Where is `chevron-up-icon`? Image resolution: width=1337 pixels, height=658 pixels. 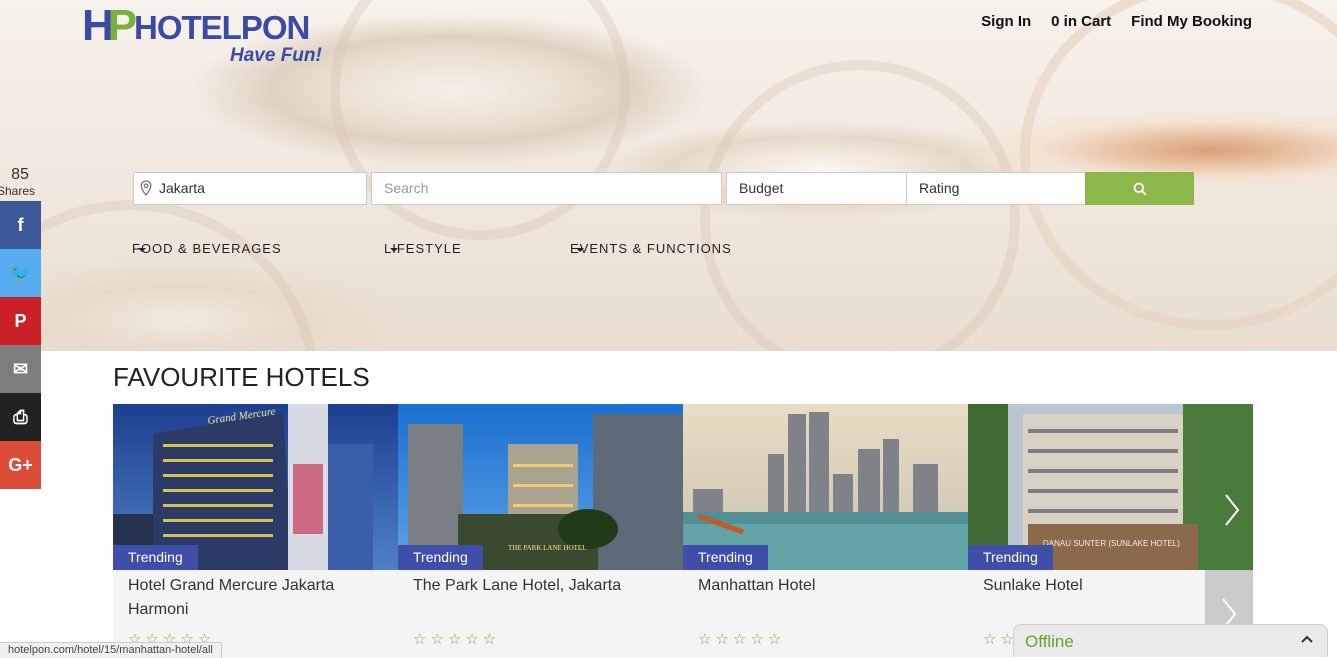
chevron-up-icon is located at coordinates (1307, 639).